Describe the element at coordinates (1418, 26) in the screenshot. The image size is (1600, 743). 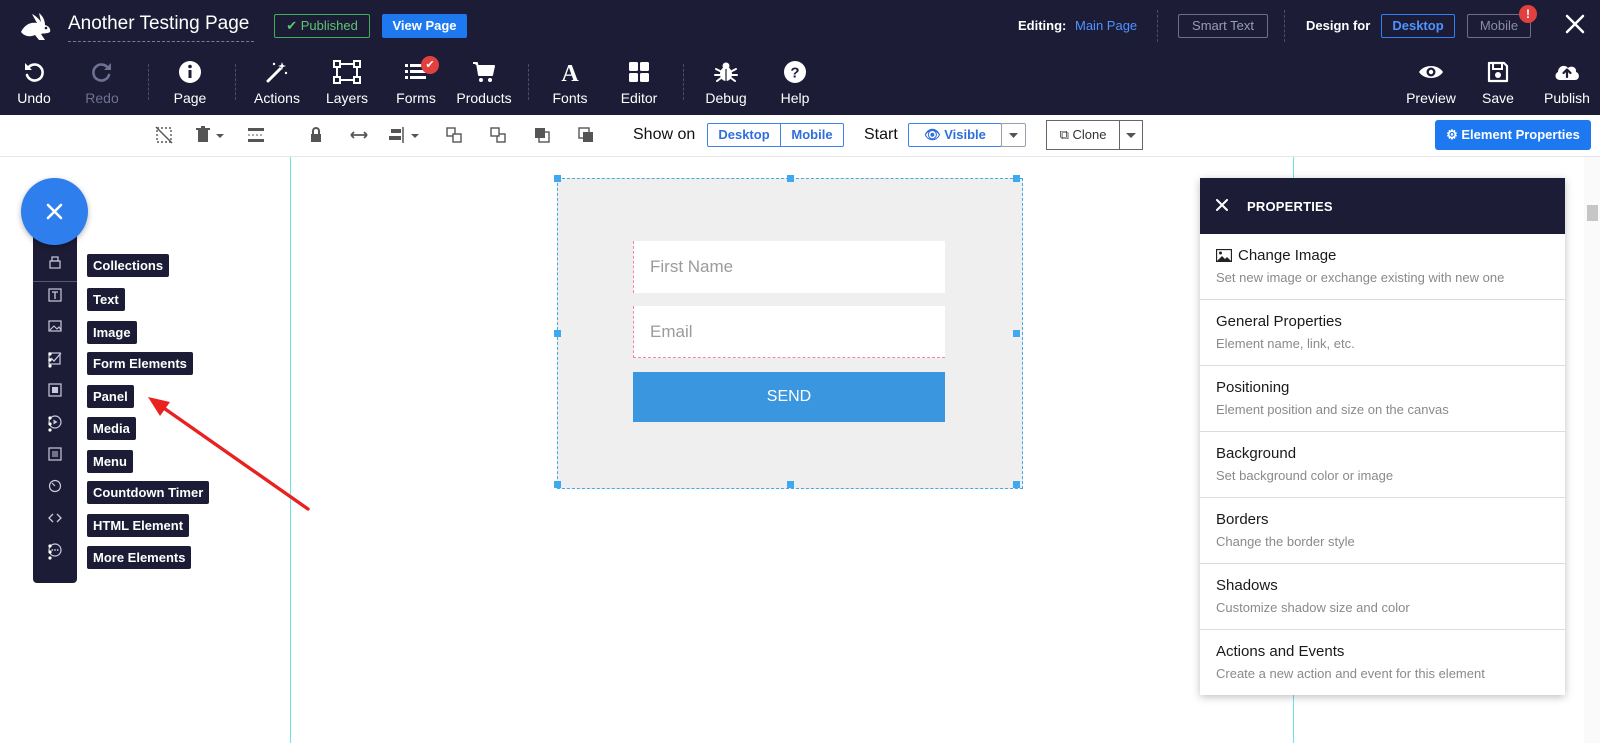
I see `design-desktop-button: Desktop` at that location.